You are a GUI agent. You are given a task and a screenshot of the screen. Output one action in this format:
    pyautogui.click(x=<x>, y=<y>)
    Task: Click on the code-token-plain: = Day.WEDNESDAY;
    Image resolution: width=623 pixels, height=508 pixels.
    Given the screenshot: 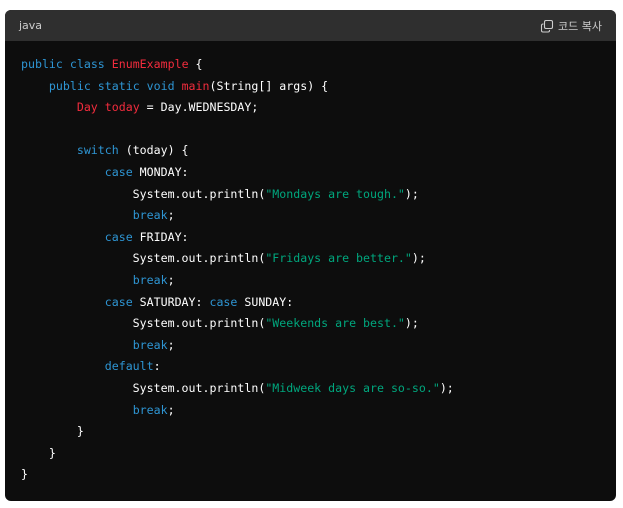 What is the action you would take?
    pyautogui.click(x=199, y=107)
    